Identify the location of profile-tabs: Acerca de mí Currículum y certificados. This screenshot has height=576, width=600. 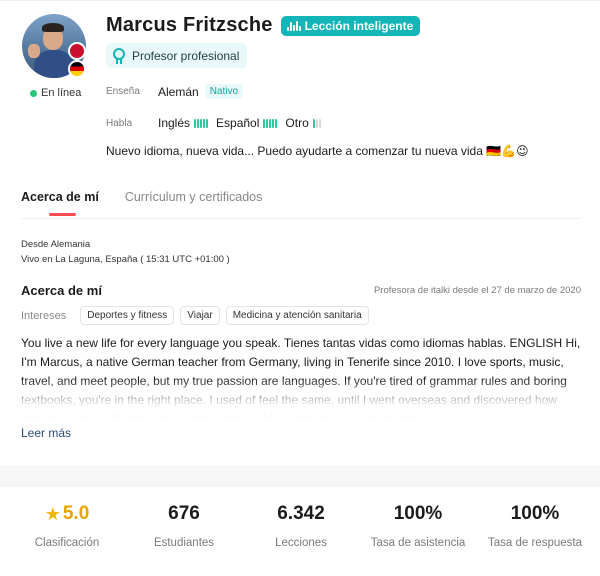
(142, 203).